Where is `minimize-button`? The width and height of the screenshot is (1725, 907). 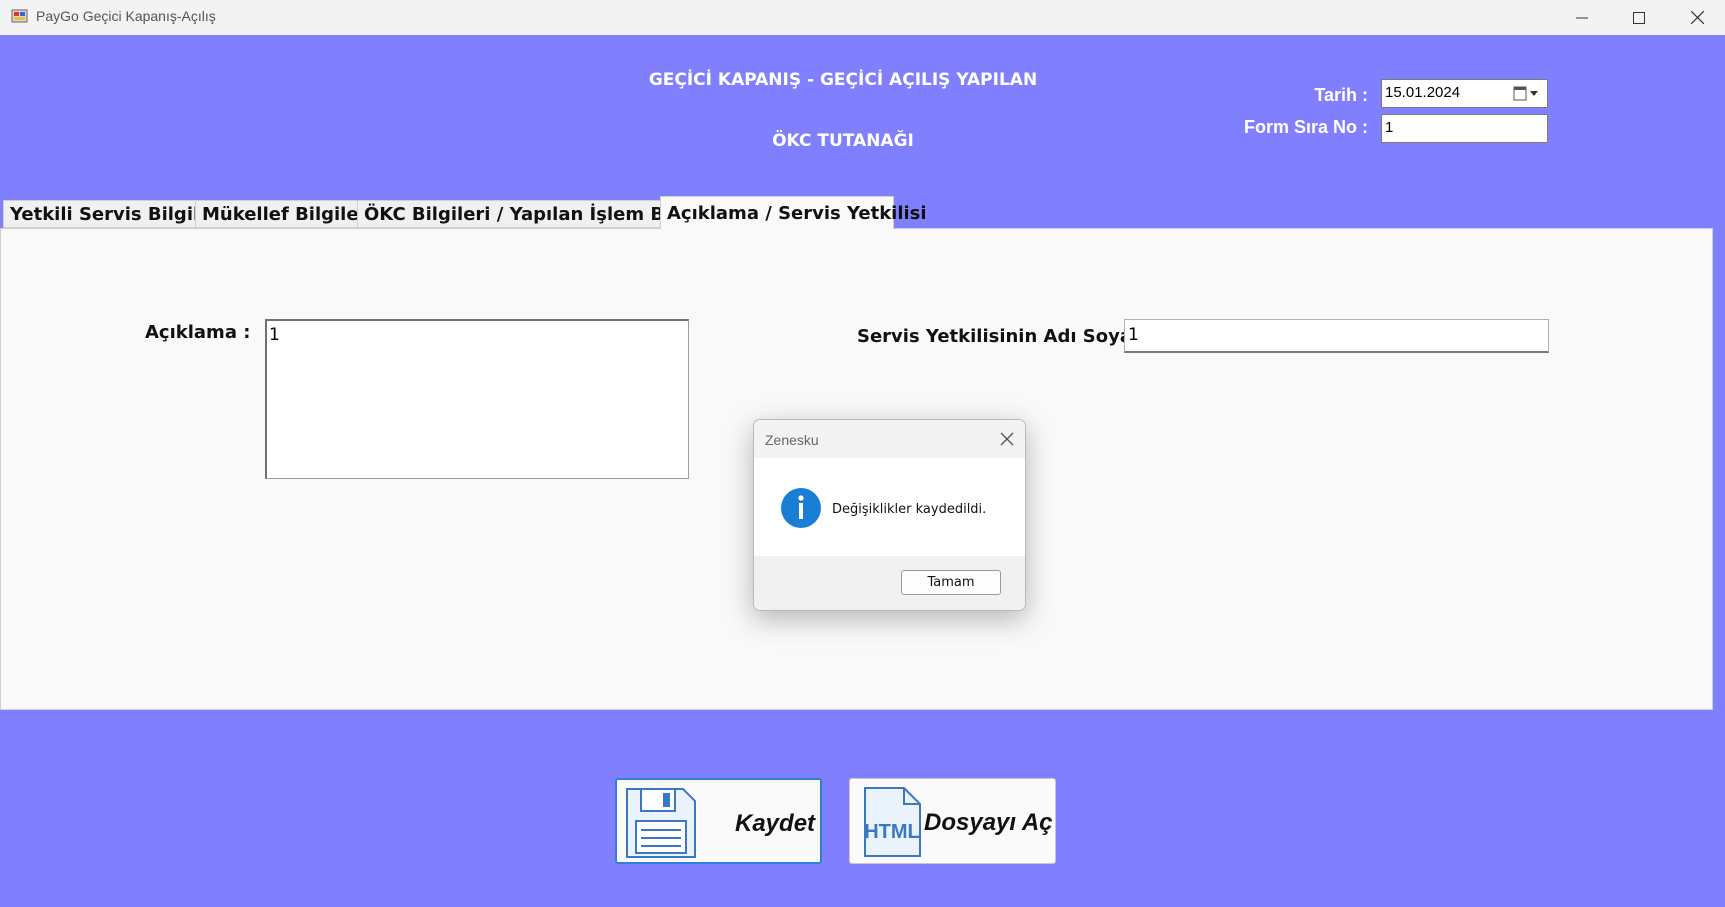
minimize-button is located at coordinates (1582, 17).